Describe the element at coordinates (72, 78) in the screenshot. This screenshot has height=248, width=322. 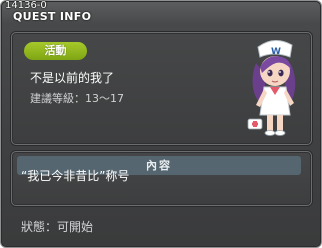
I see `quest-name: 不是以前的我了` at that location.